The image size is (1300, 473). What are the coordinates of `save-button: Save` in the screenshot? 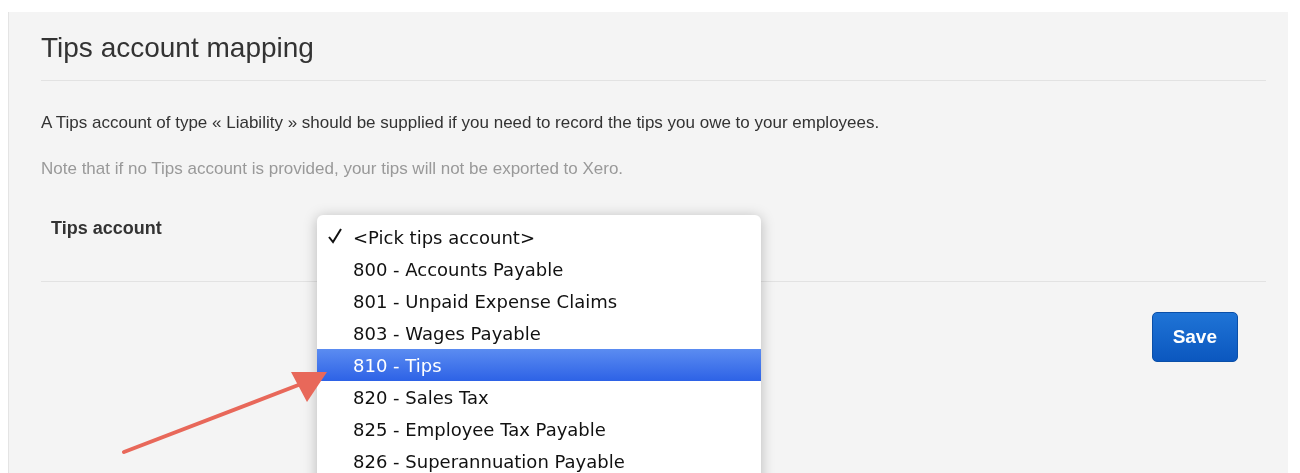 It's located at (1194, 337).